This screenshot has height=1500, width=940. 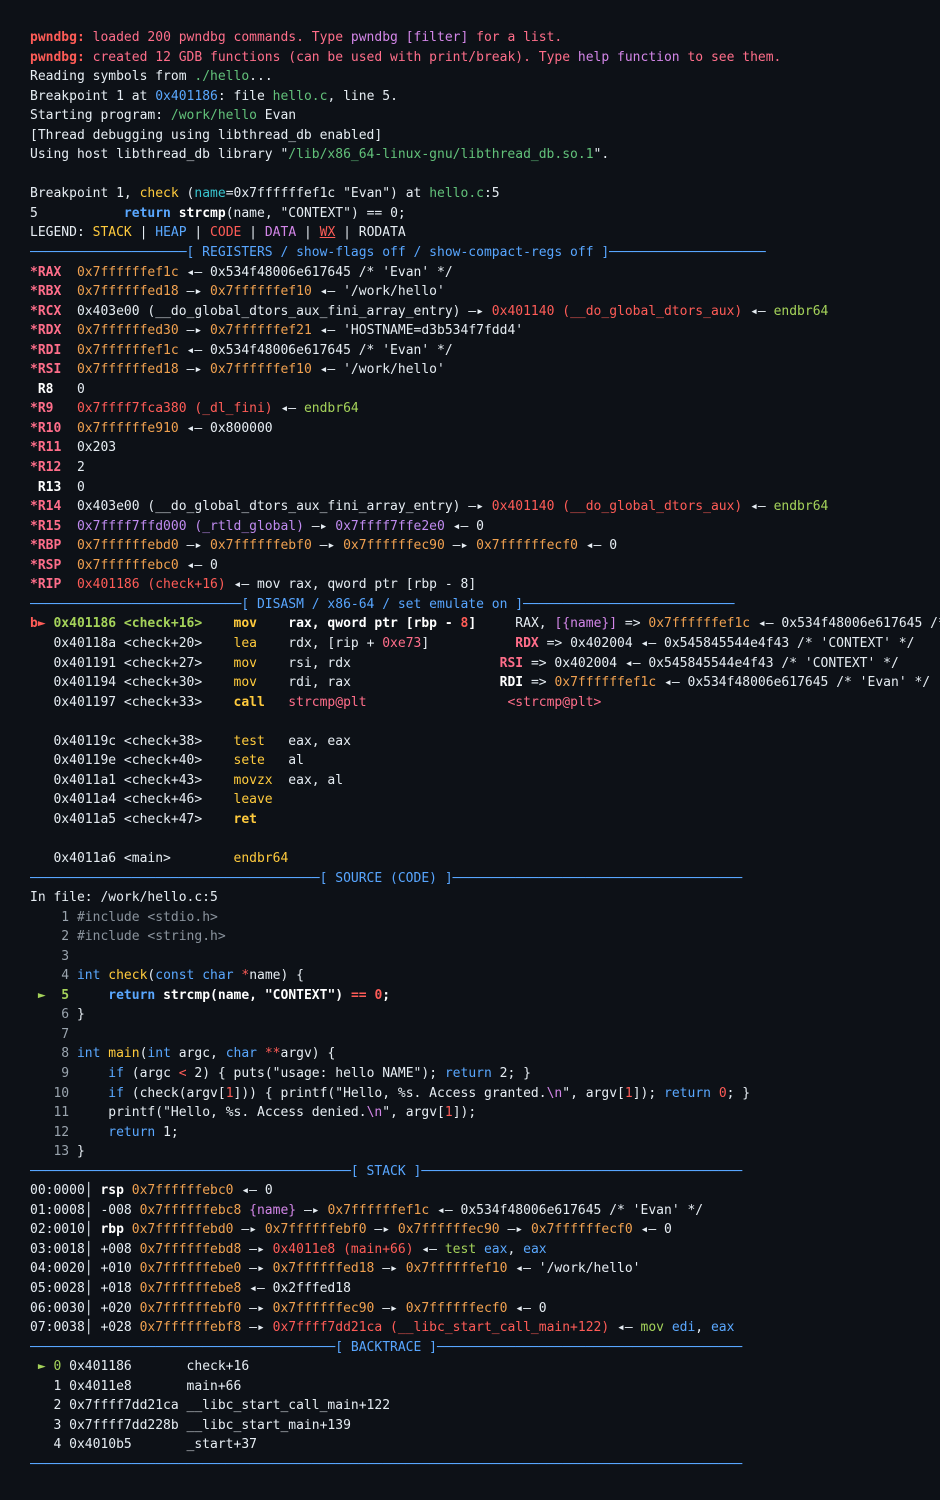 I want to click on line-segment: 0x7ffffffebd8, so click(x=190, y=1249).